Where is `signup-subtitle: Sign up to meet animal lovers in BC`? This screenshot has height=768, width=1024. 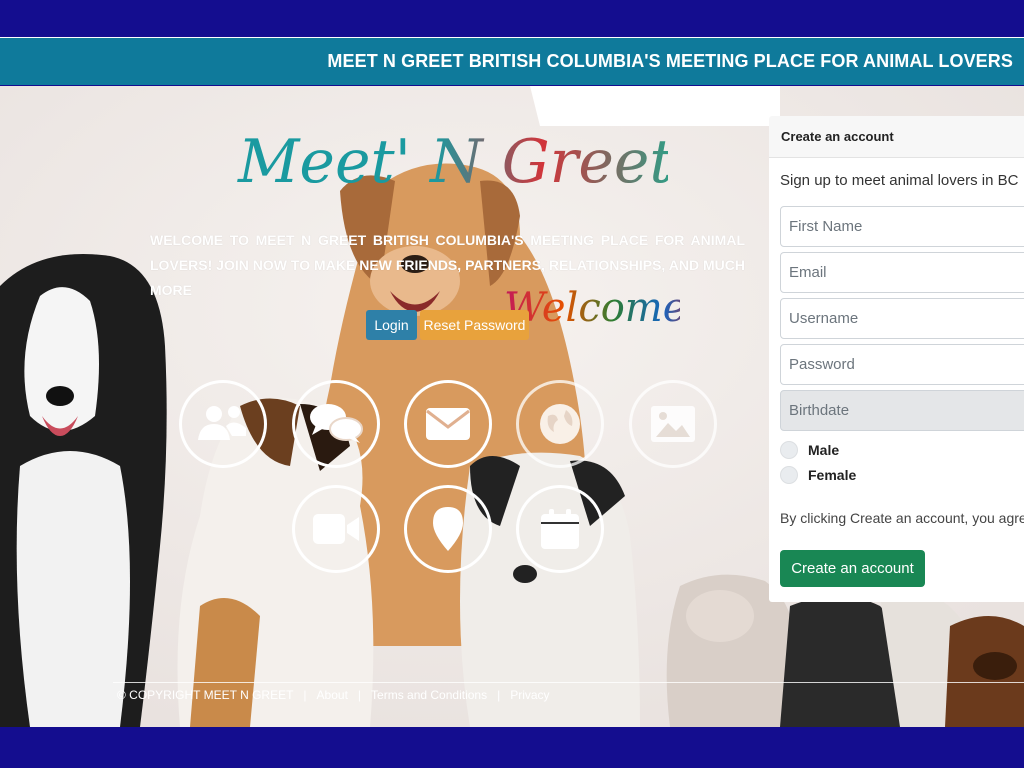
signup-subtitle: Sign up to meet animal lovers in BC is located at coordinates (899, 180).